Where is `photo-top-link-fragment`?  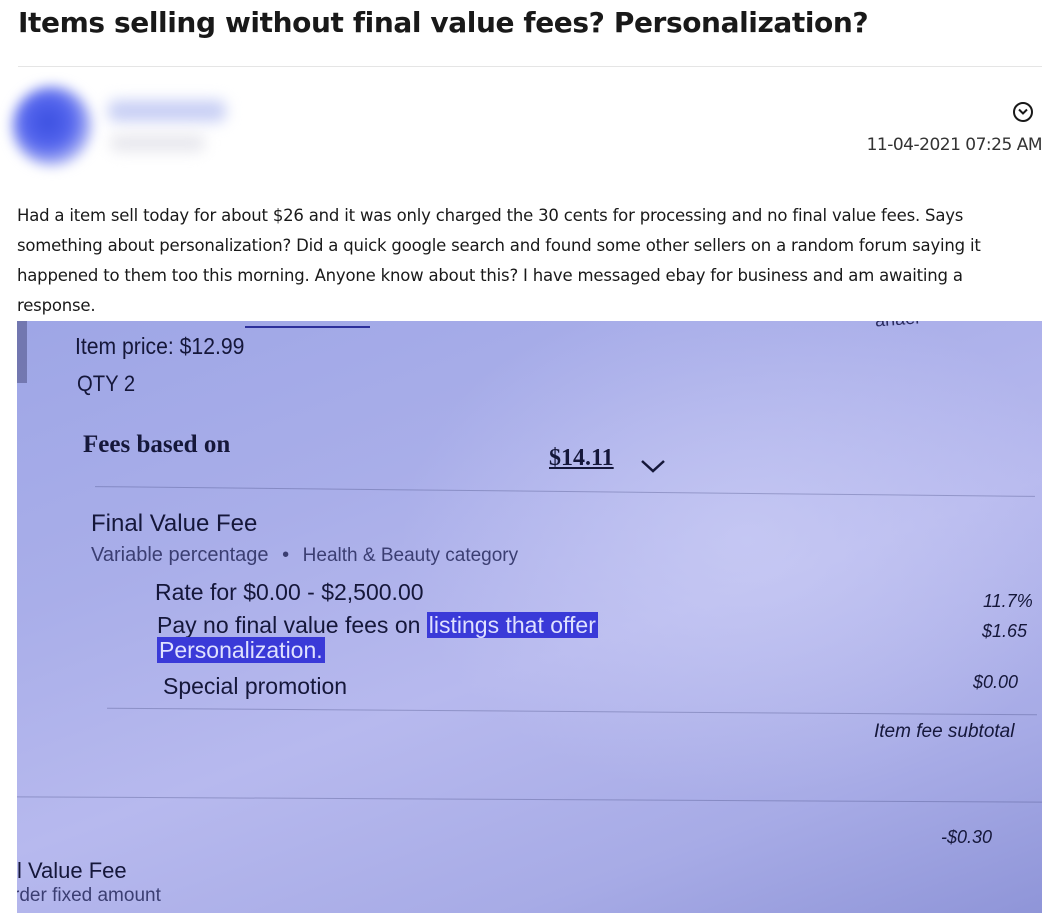 photo-top-link-fragment is located at coordinates (307, 324).